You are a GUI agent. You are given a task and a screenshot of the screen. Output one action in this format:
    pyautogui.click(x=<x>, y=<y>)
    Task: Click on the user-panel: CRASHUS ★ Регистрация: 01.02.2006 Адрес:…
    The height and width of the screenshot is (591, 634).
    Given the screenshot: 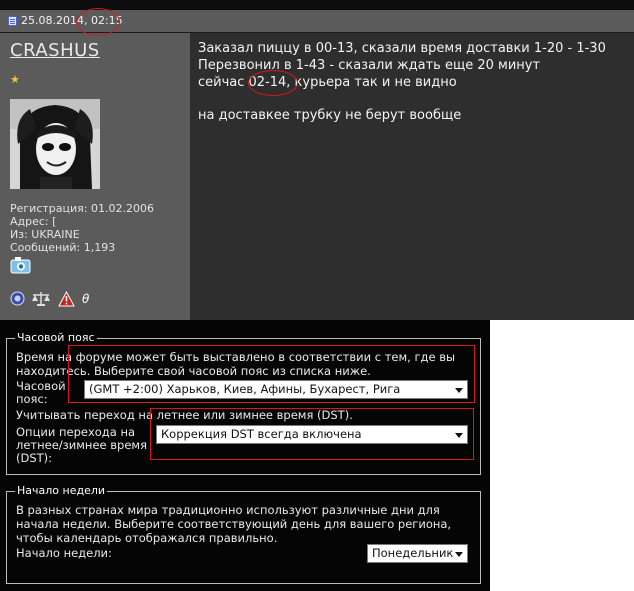 What is the action you would take?
    pyautogui.click(x=95, y=176)
    